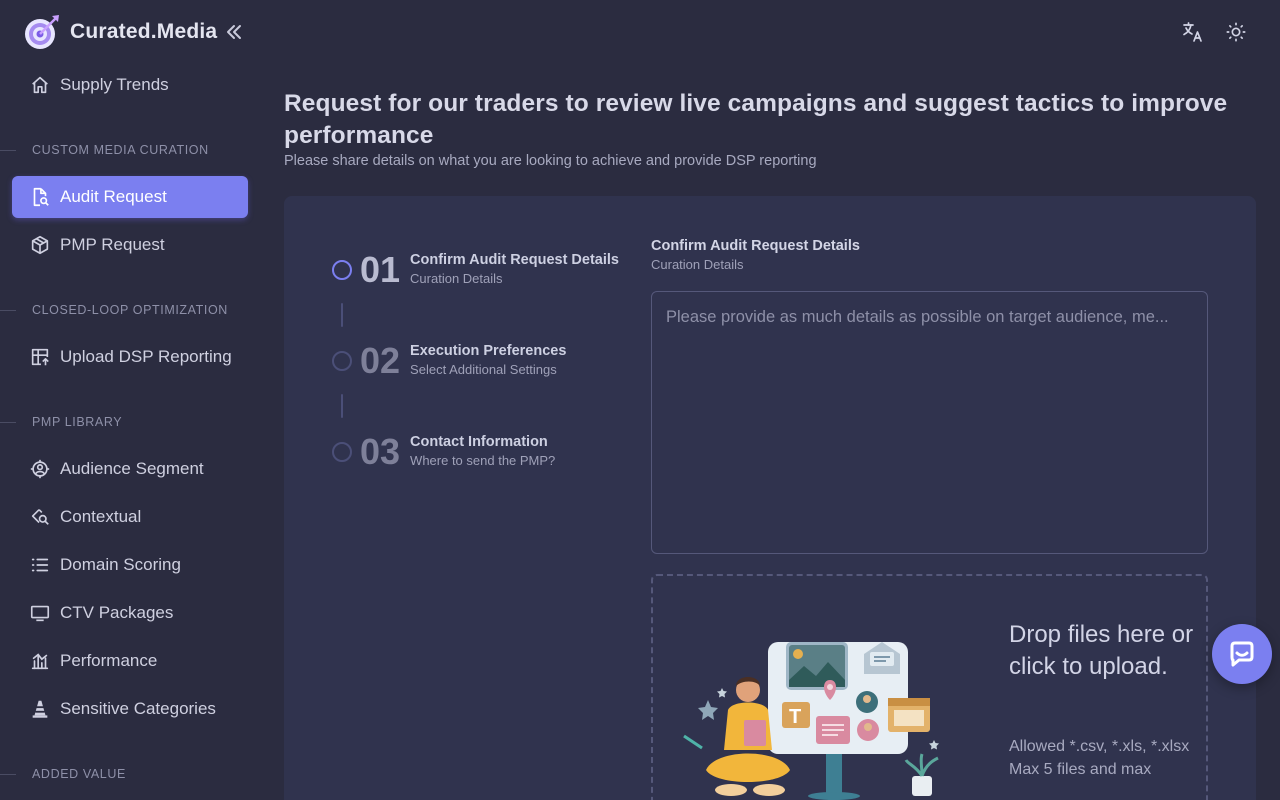 This screenshot has height=800, width=1280. What do you see at coordinates (483, 460) in the screenshot?
I see `step-subtitle: Where to send the PMP?` at bounding box center [483, 460].